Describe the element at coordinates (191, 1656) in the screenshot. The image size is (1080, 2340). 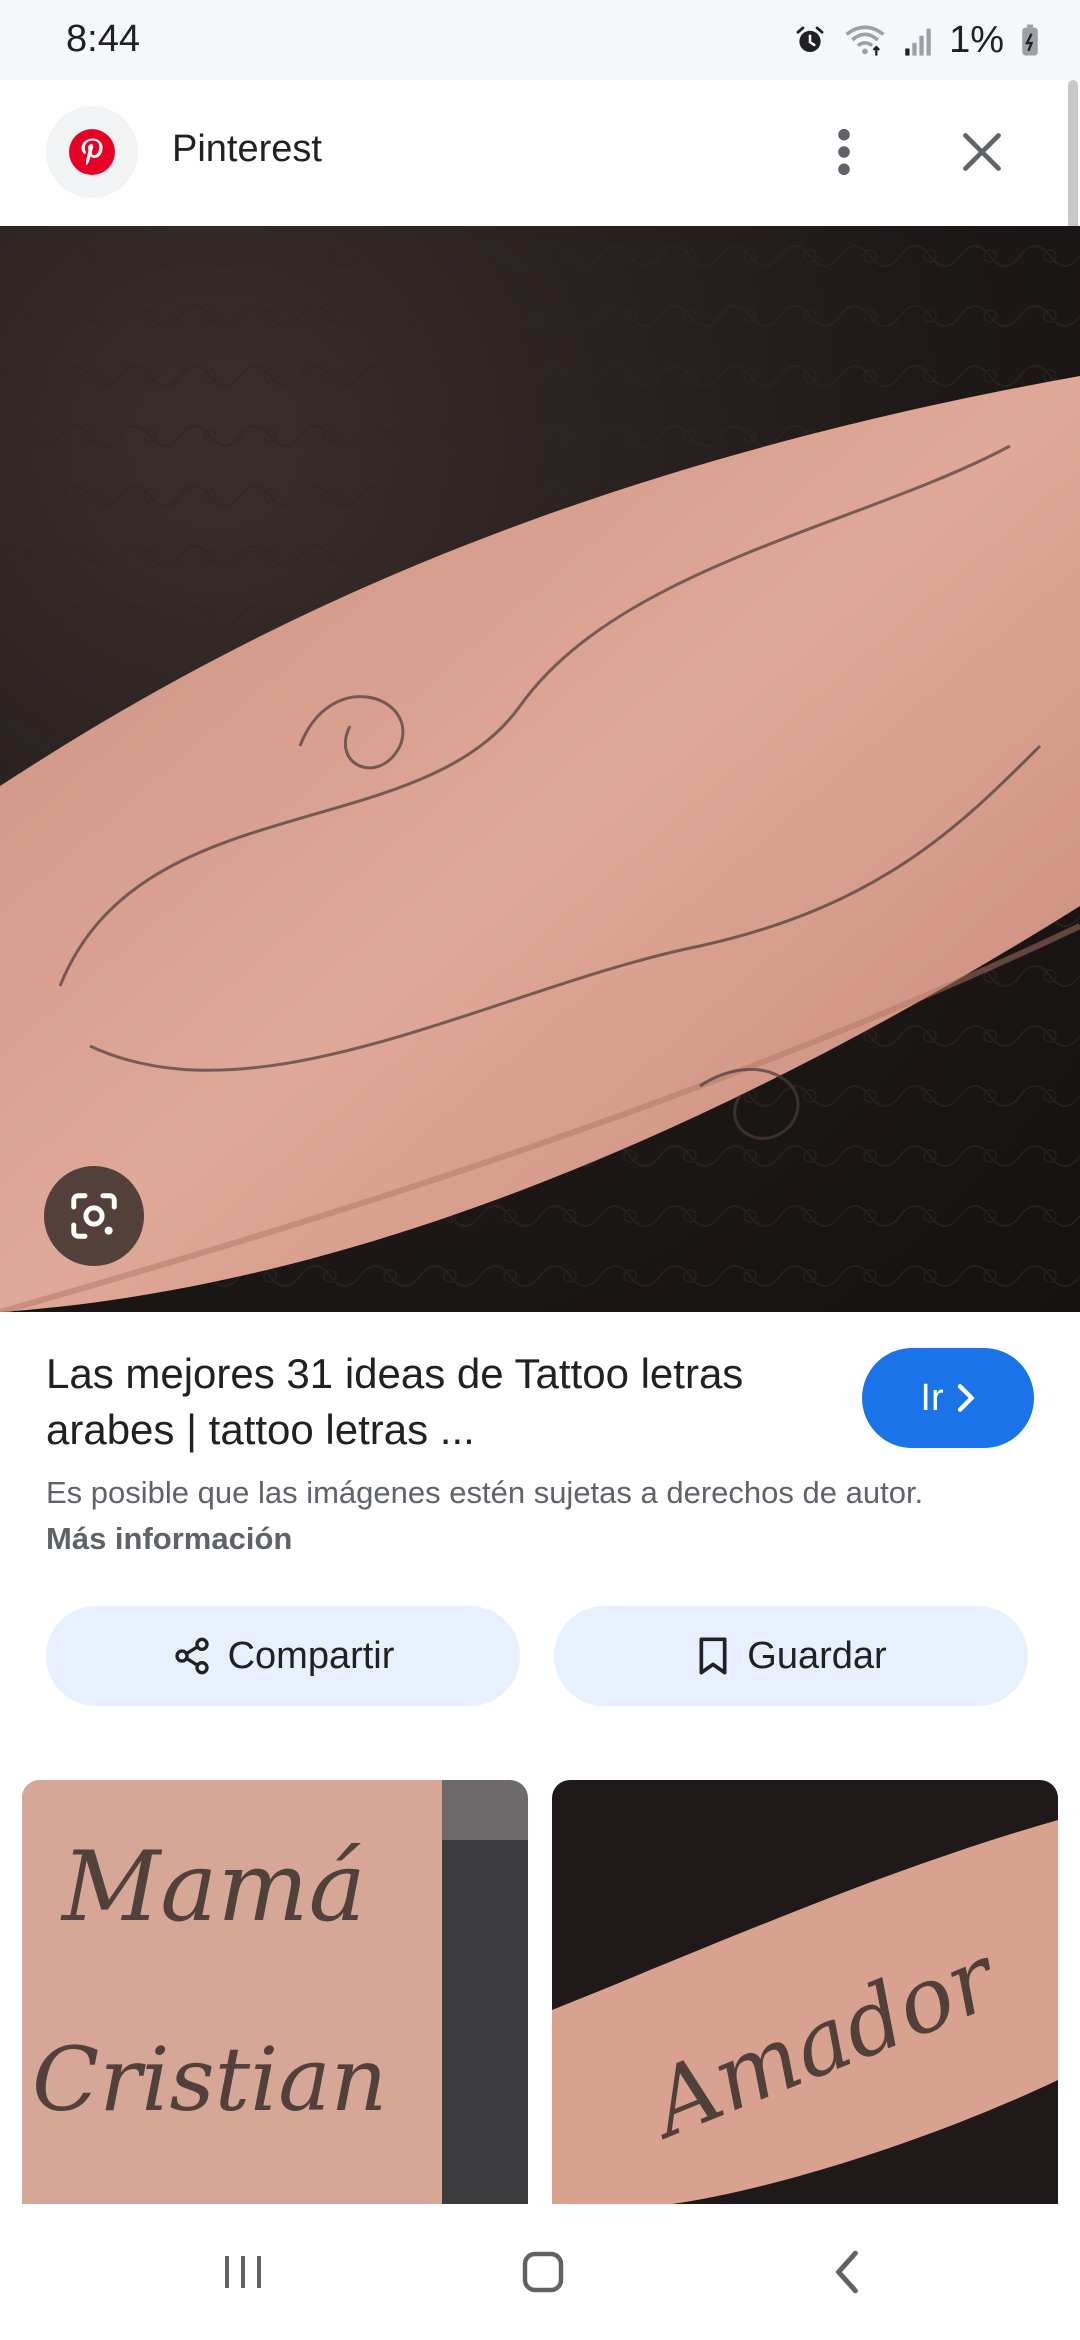
I see `share-icon` at that location.